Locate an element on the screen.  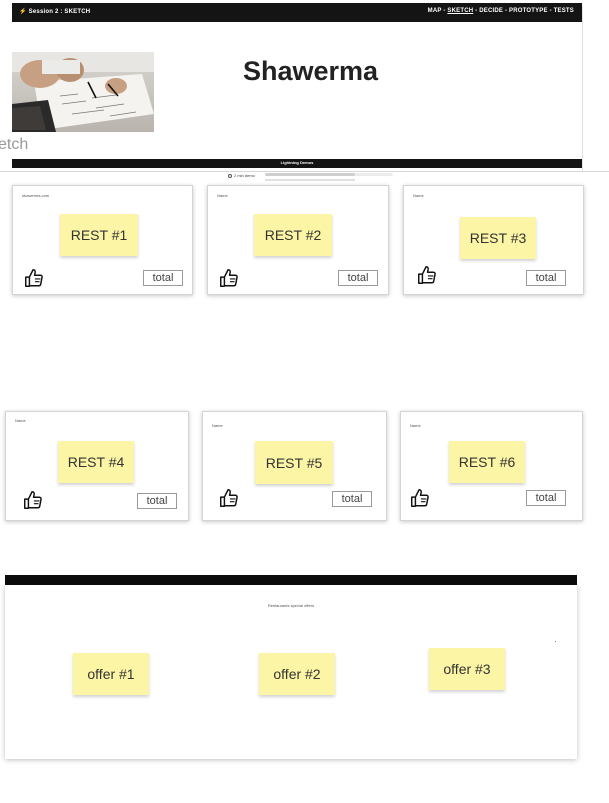
sticky-rest-1: REST #1 is located at coordinates (99, 235).